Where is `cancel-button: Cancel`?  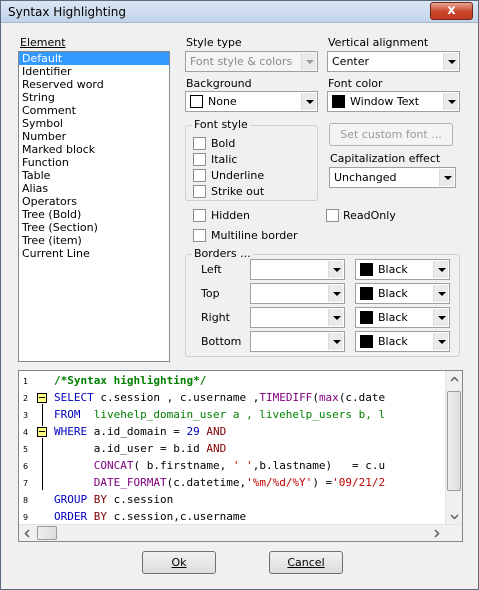 cancel-button: Cancel is located at coordinates (306, 562).